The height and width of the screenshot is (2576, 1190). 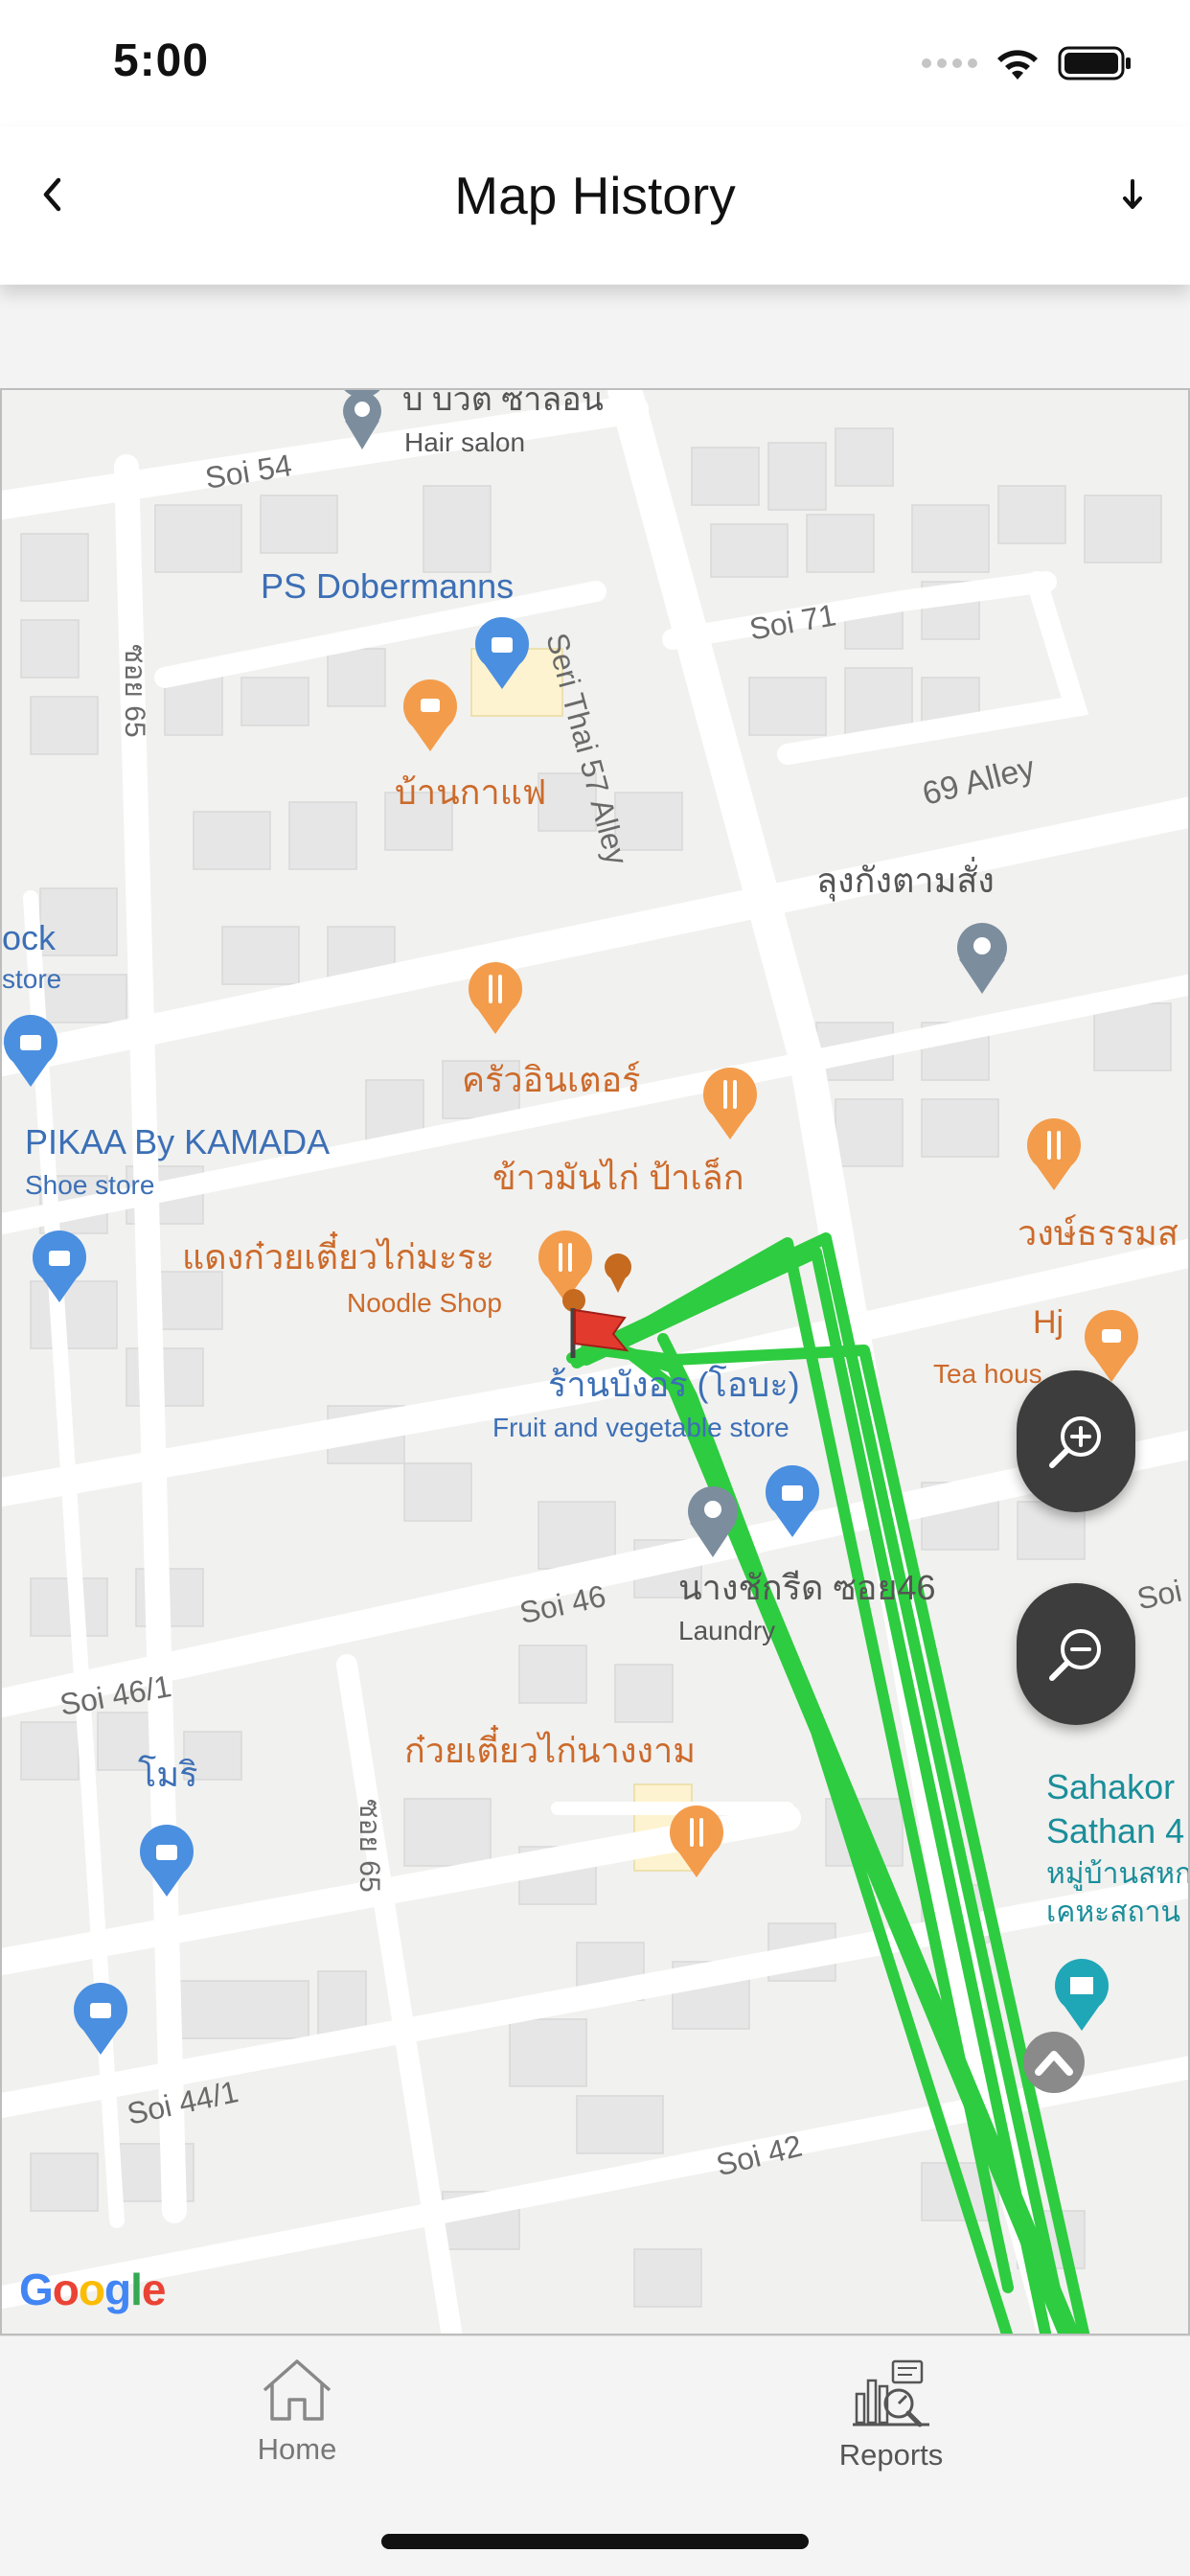 I want to click on place-name: ข้าวมันไก่ ป้าเล็ก, so click(x=618, y=1177).